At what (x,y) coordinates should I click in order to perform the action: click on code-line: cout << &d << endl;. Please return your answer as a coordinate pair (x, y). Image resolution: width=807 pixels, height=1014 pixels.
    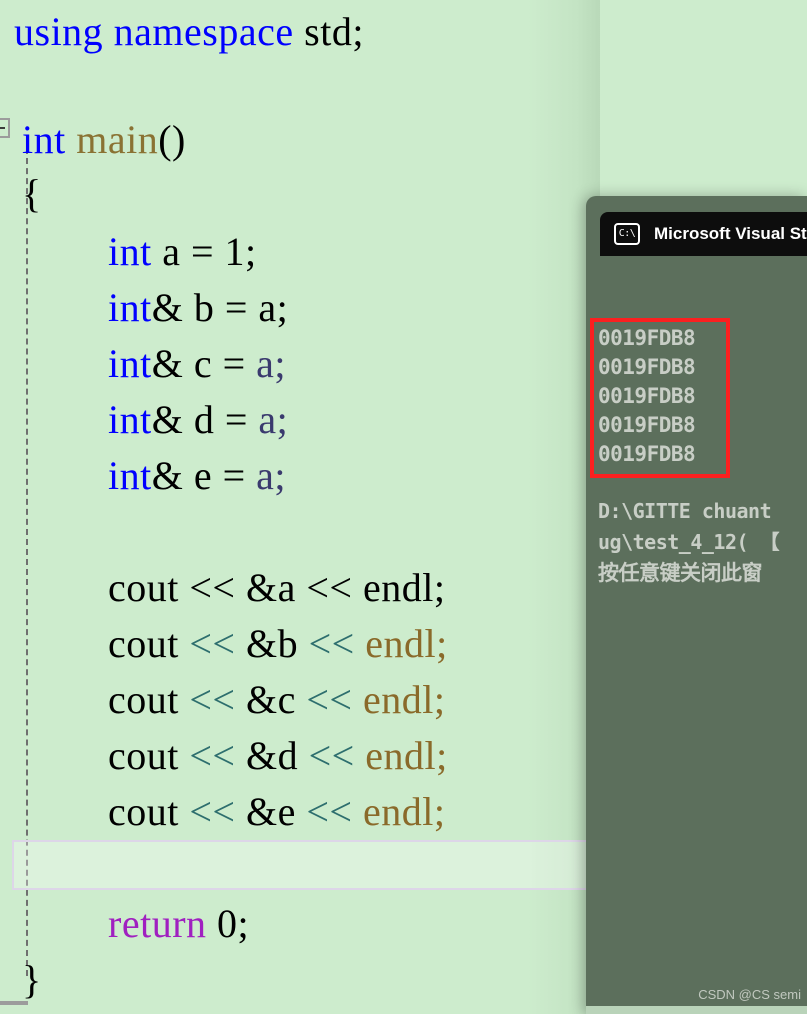
    Looking at the image, I should click on (278, 756).